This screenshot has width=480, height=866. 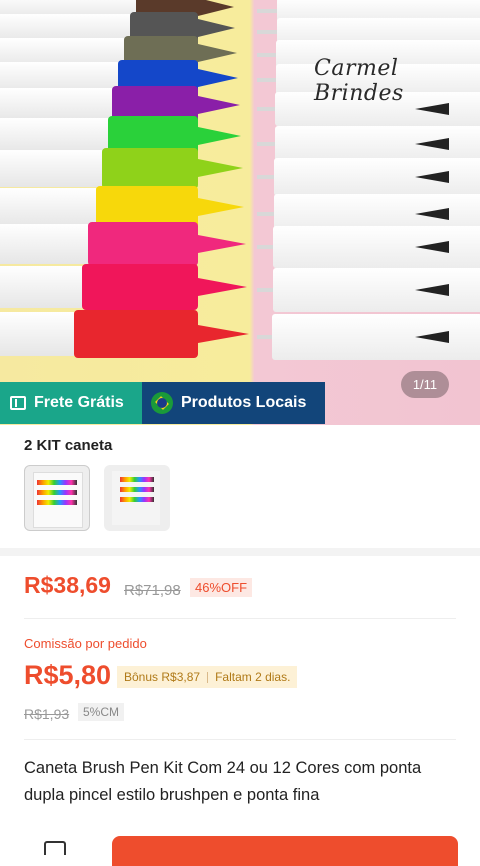 What do you see at coordinates (47, 714) in the screenshot?
I see `original-commission: R$1,93` at bounding box center [47, 714].